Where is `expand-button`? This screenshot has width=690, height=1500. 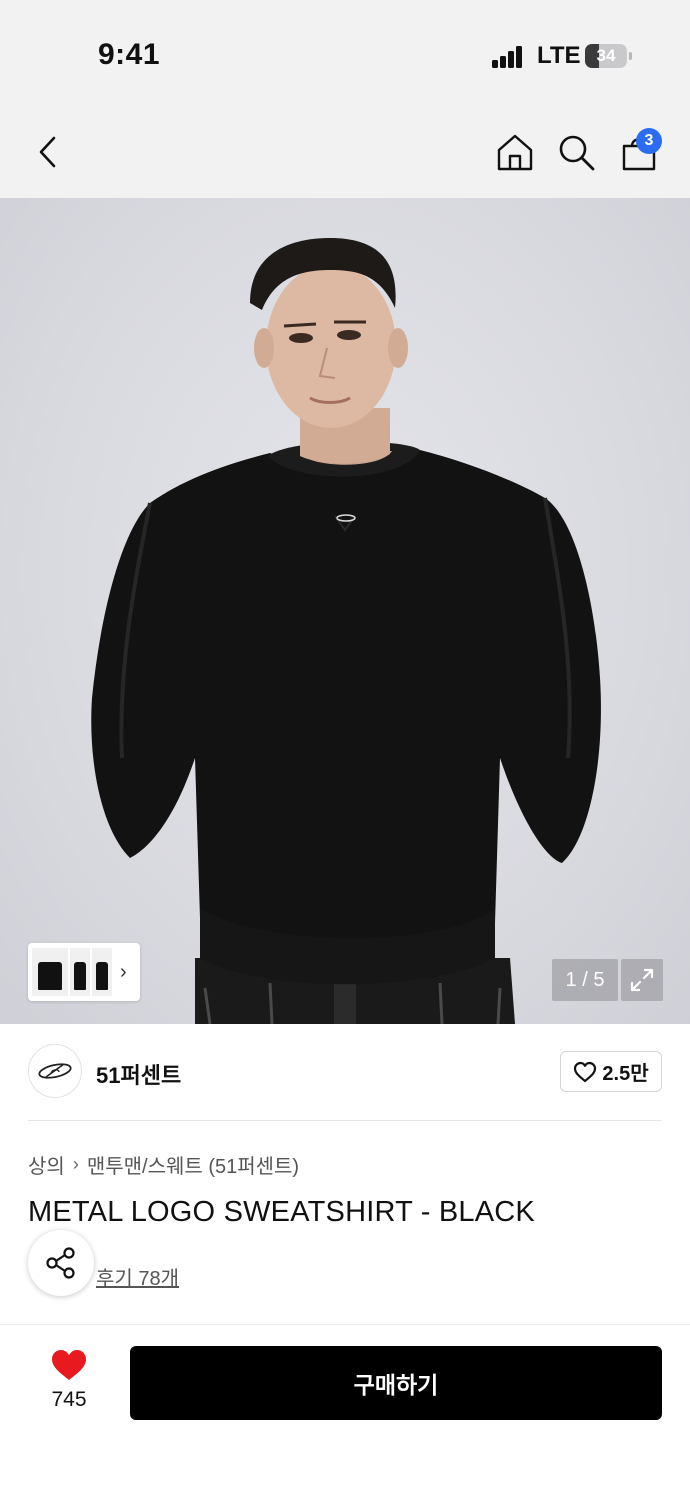
expand-button is located at coordinates (642, 980).